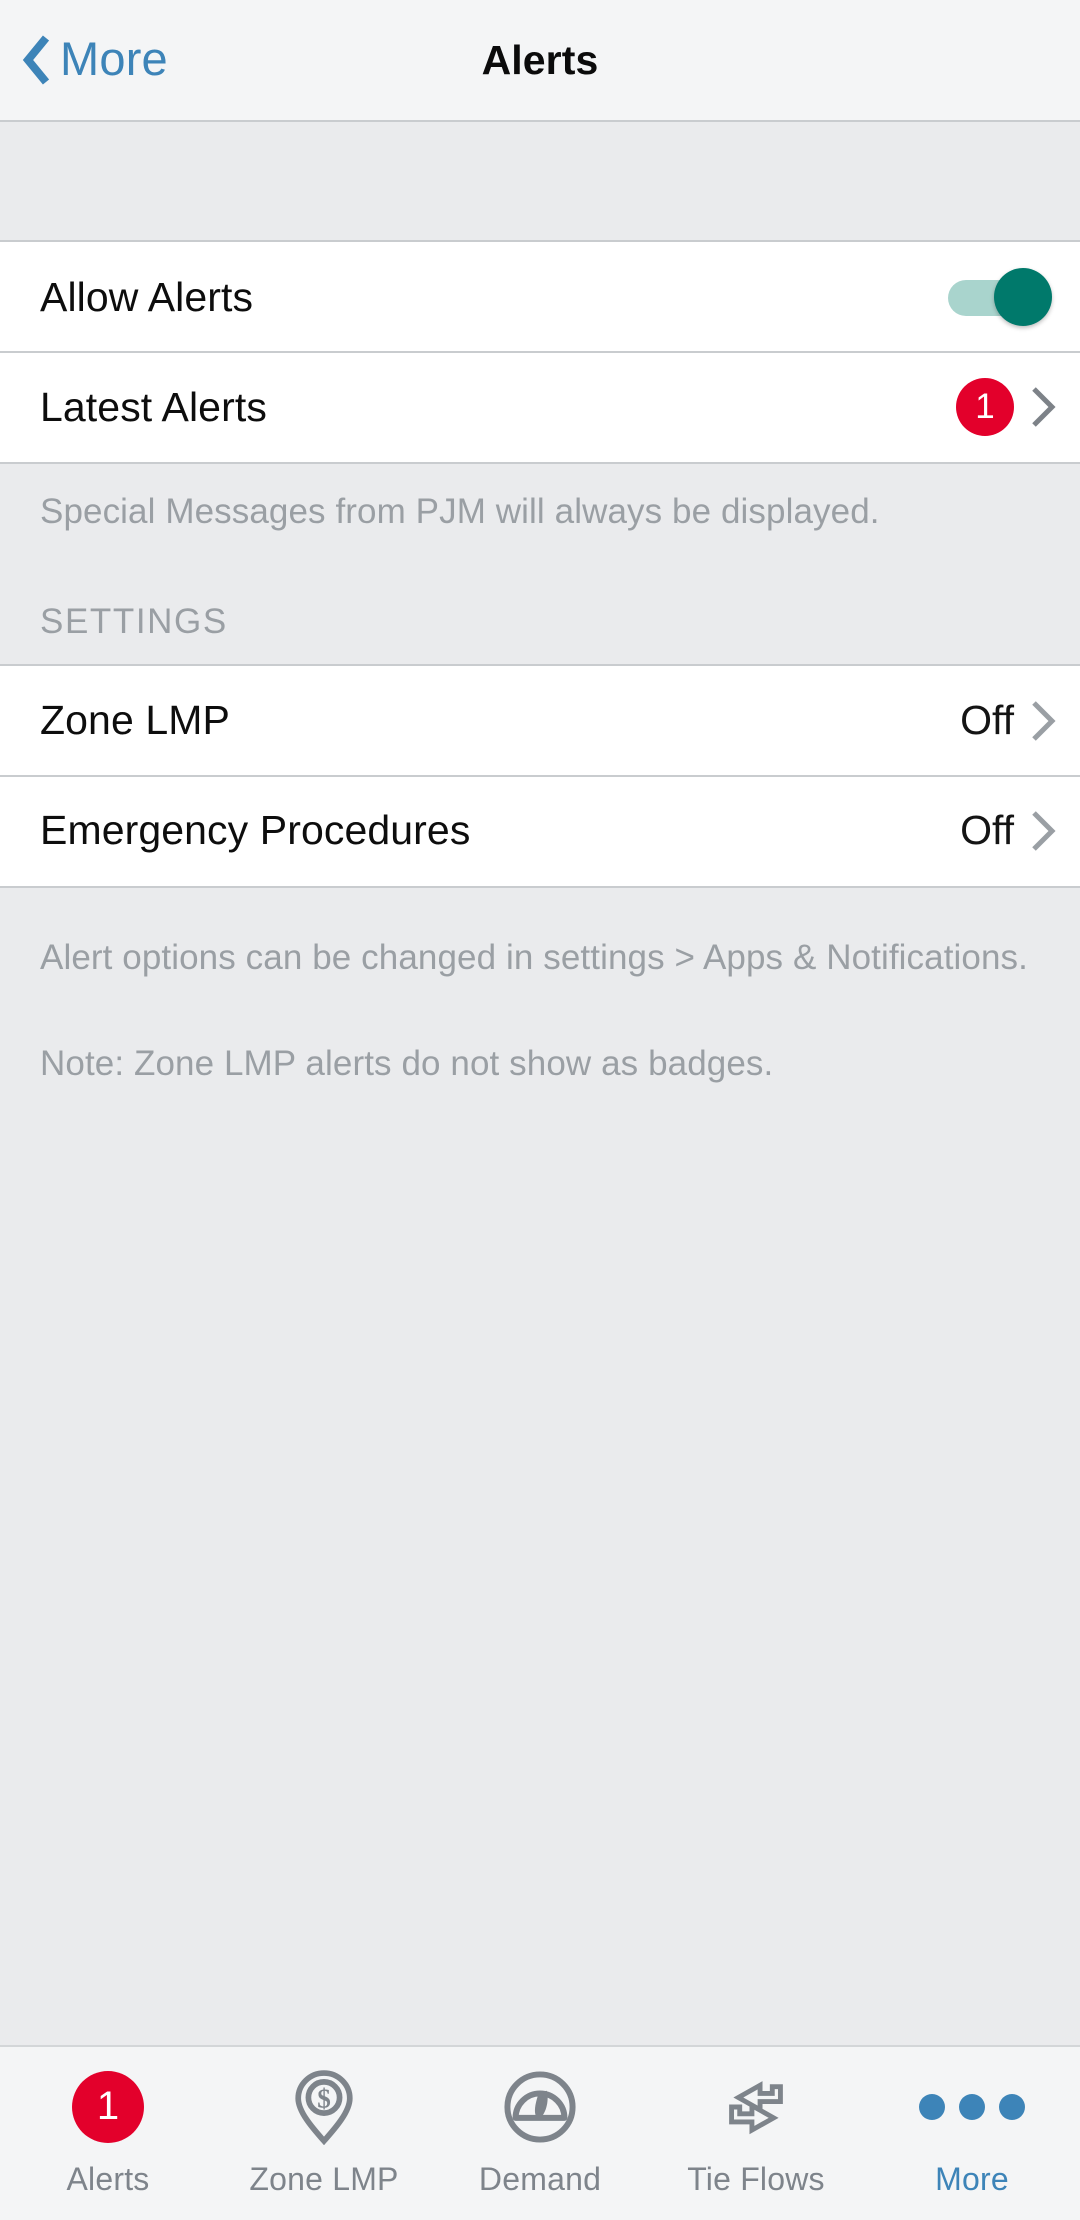 Image resolution: width=1080 pixels, height=2220 pixels. Describe the element at coordinates (324, 2179) in the screenshot. I see `tab-label: Zone LMP` at that location.